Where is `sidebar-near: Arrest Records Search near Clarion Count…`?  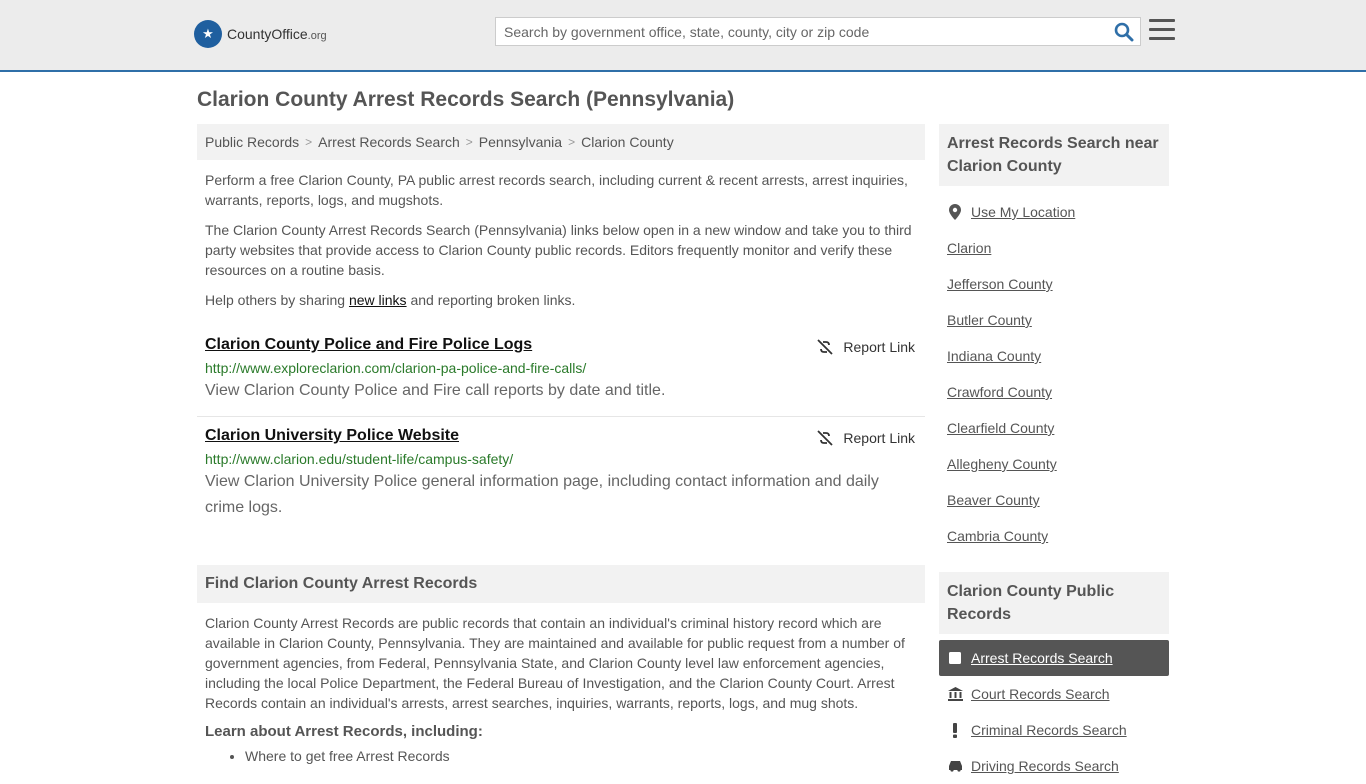 sidebar-near: Arrest Records Search near Clarion Count… is located at coordinates (1054, 339).